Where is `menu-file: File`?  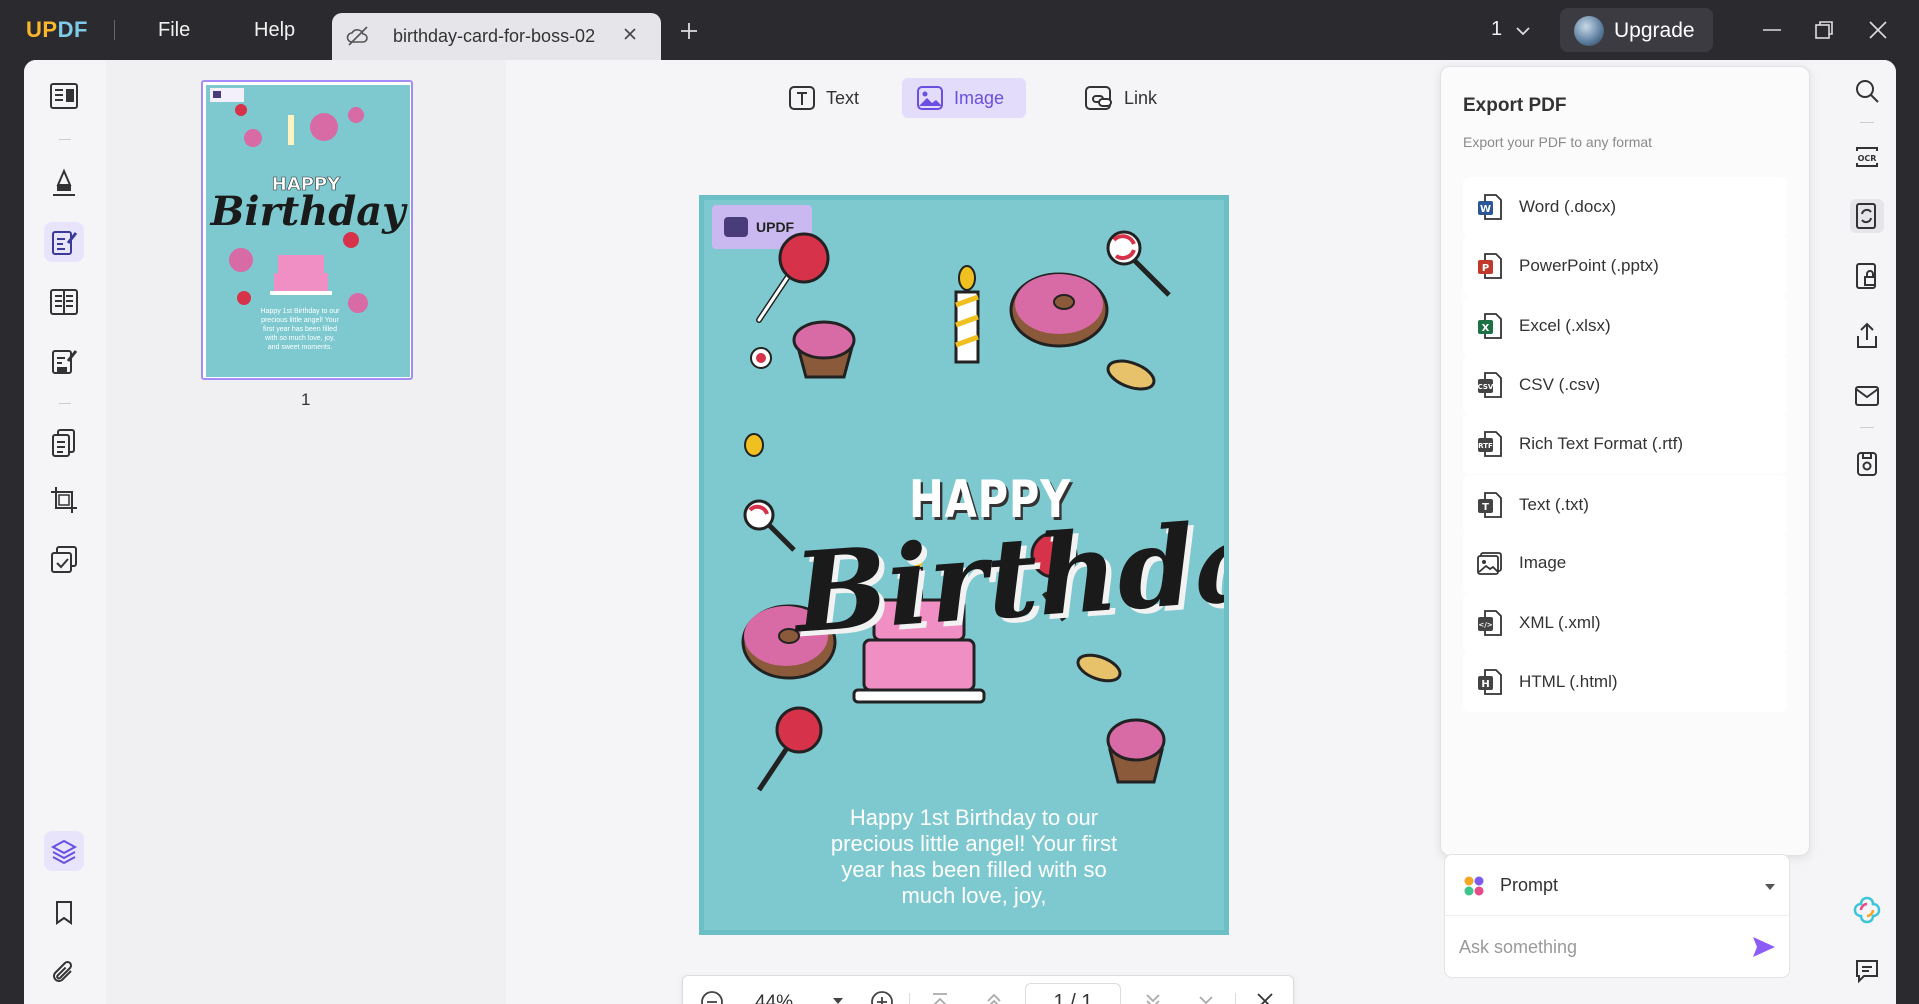 menu-file: File is located at coordinates (174, 30).